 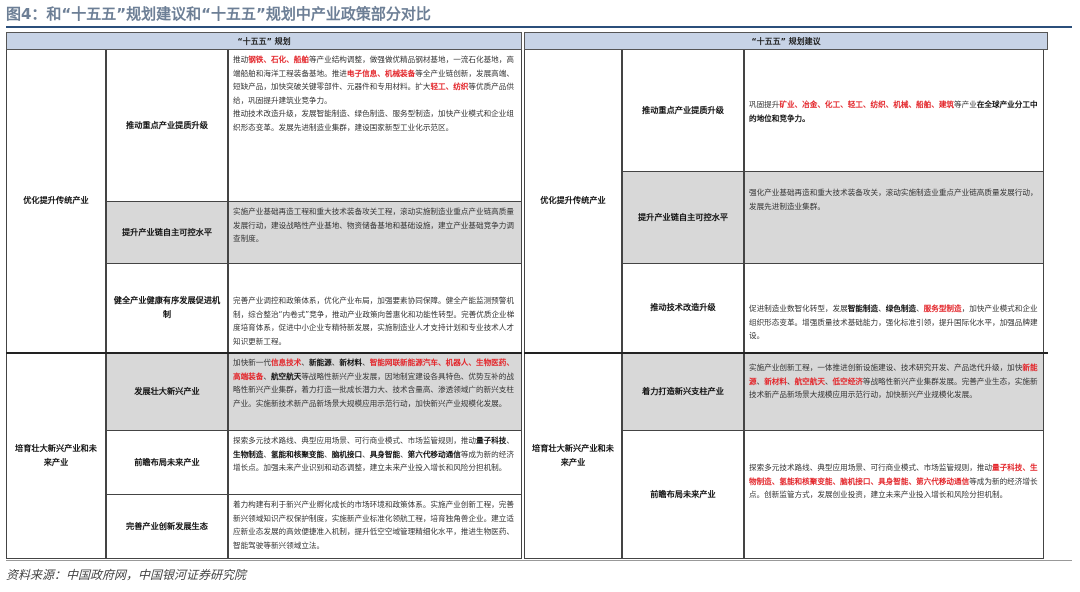 I want to click on left-row-label-2: 提升产业链自主可控水平, so click(x=167, y=233).